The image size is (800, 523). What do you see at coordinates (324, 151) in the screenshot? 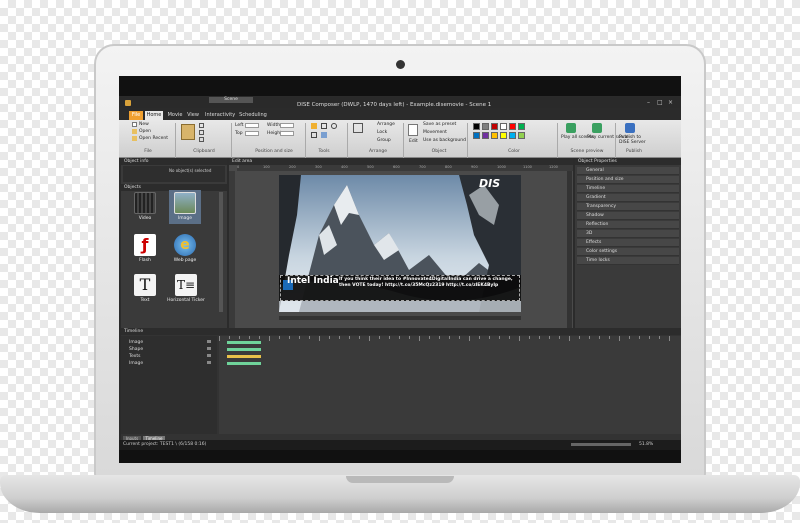
I see `group-label-tools: Tools` at bounding box center [324, 151].